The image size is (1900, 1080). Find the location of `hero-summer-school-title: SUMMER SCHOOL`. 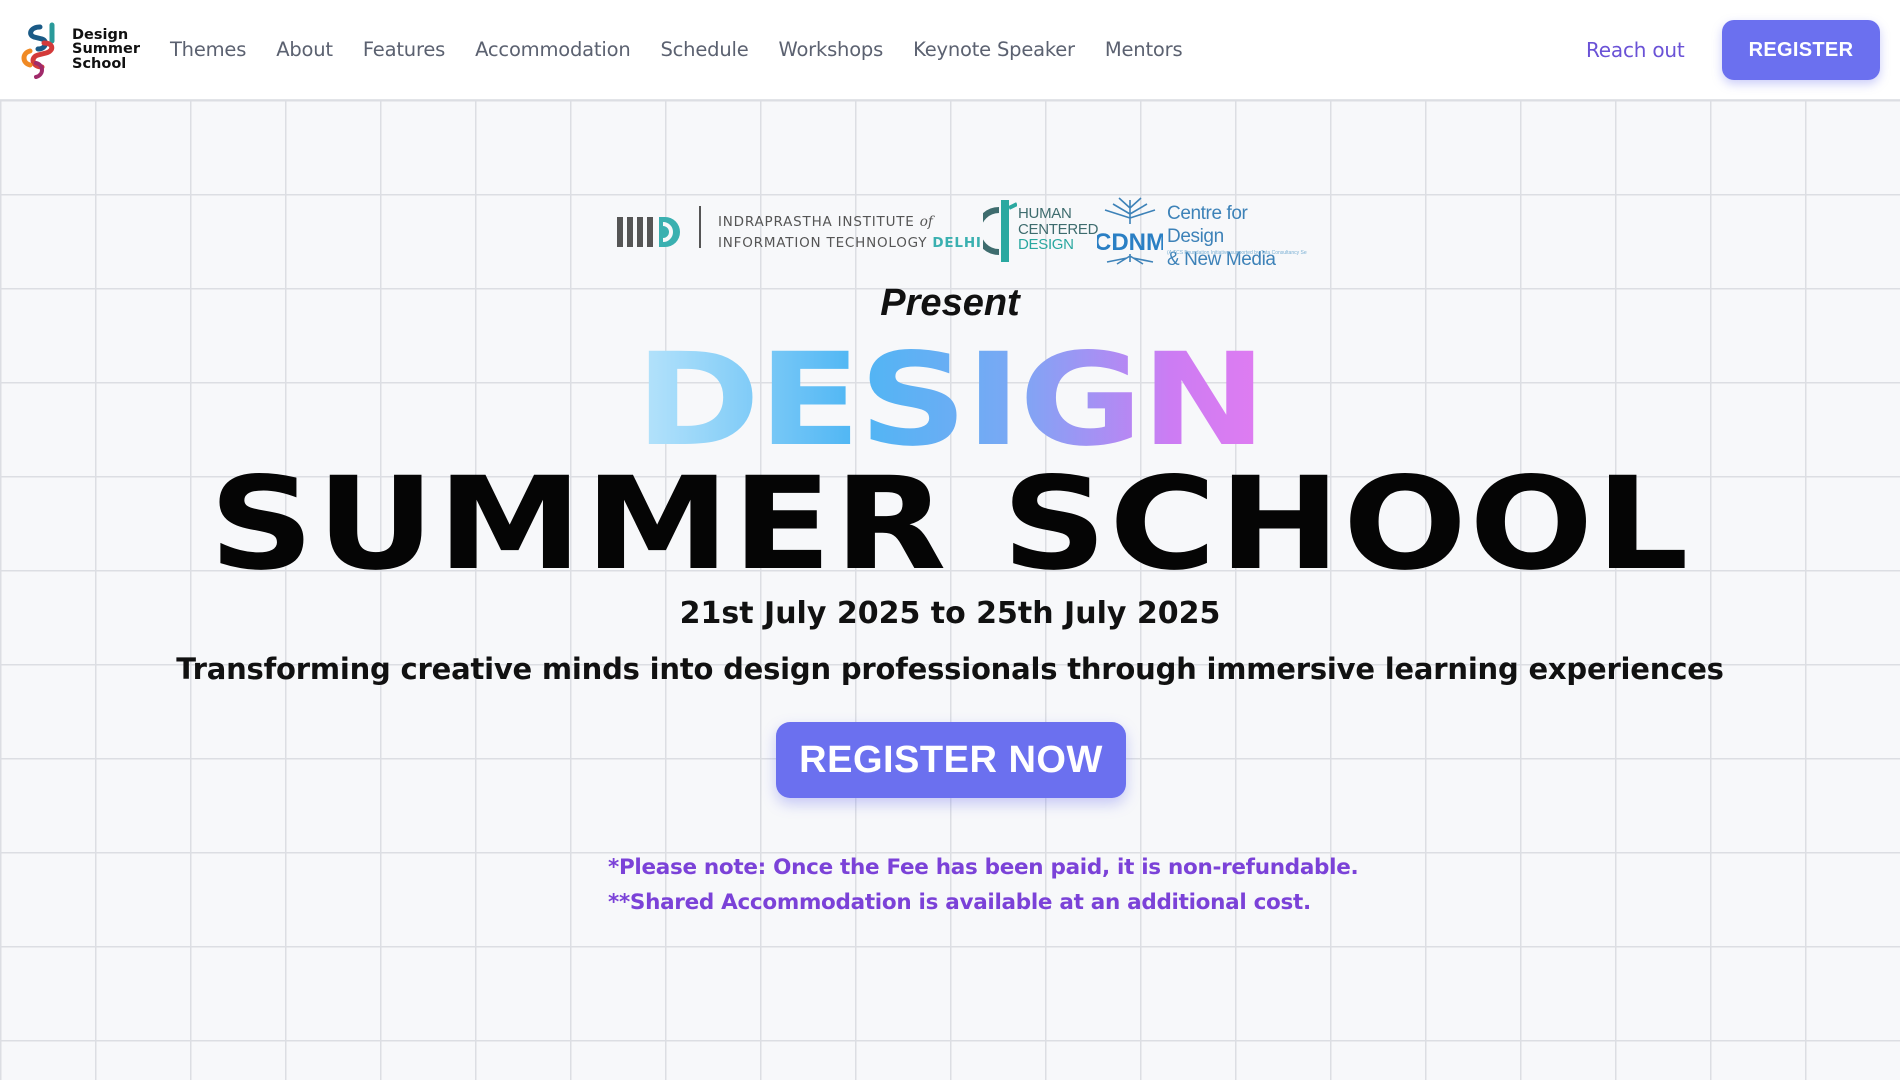

hero-summer-school-title: SUMMER SCHOOL is located at coordinates (950, 525).